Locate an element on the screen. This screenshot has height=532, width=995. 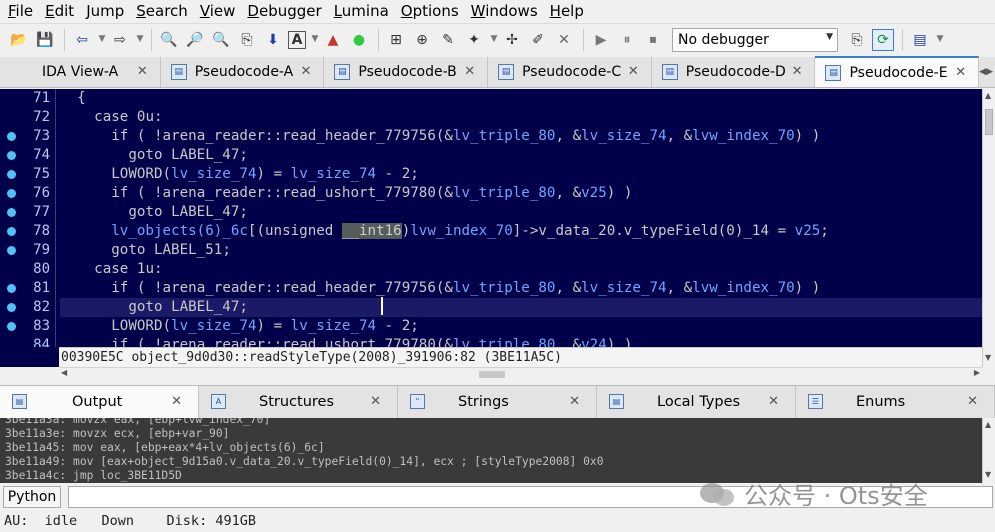
tab-pseudocode-c: ▤ Pseudocode-C ✕ is located at coordinates (570, 72).